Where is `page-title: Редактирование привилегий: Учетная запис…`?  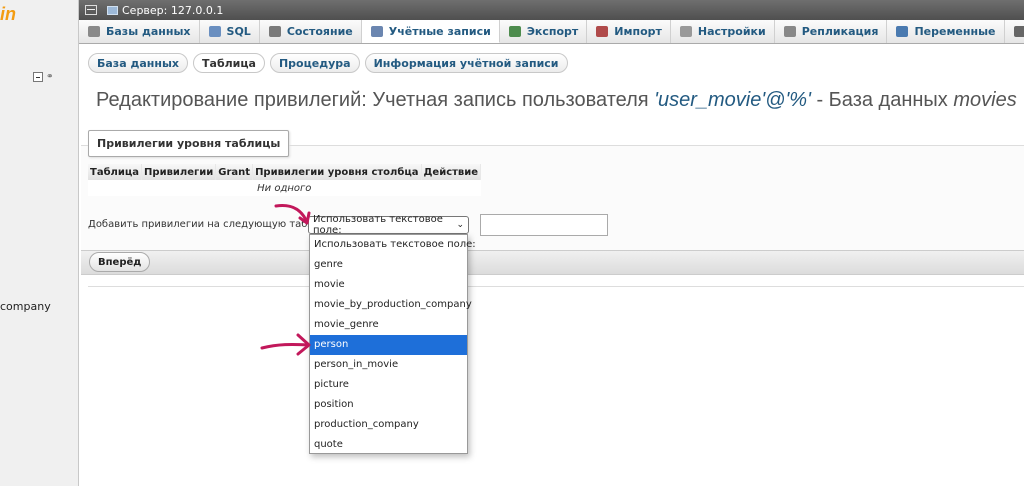 page-title: Редактирование привилегий: Учетная запис… is located at coordinates (556, 100).